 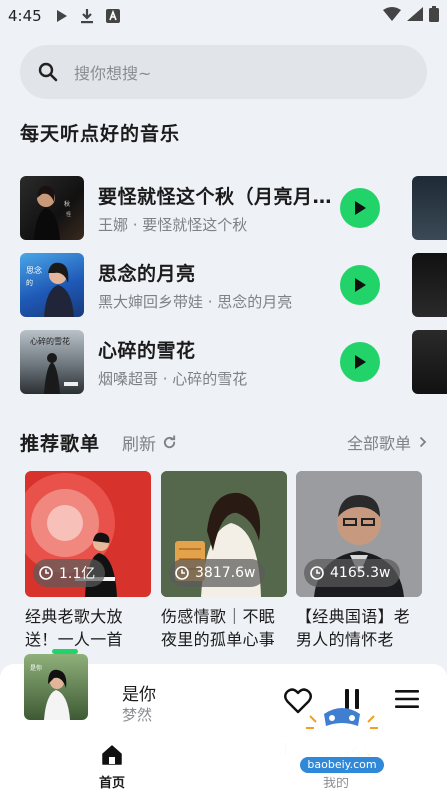 What do you see at coordinates (65, 651) in the screenshot?
I see `playback-progress` at bounding box center [65, 651].